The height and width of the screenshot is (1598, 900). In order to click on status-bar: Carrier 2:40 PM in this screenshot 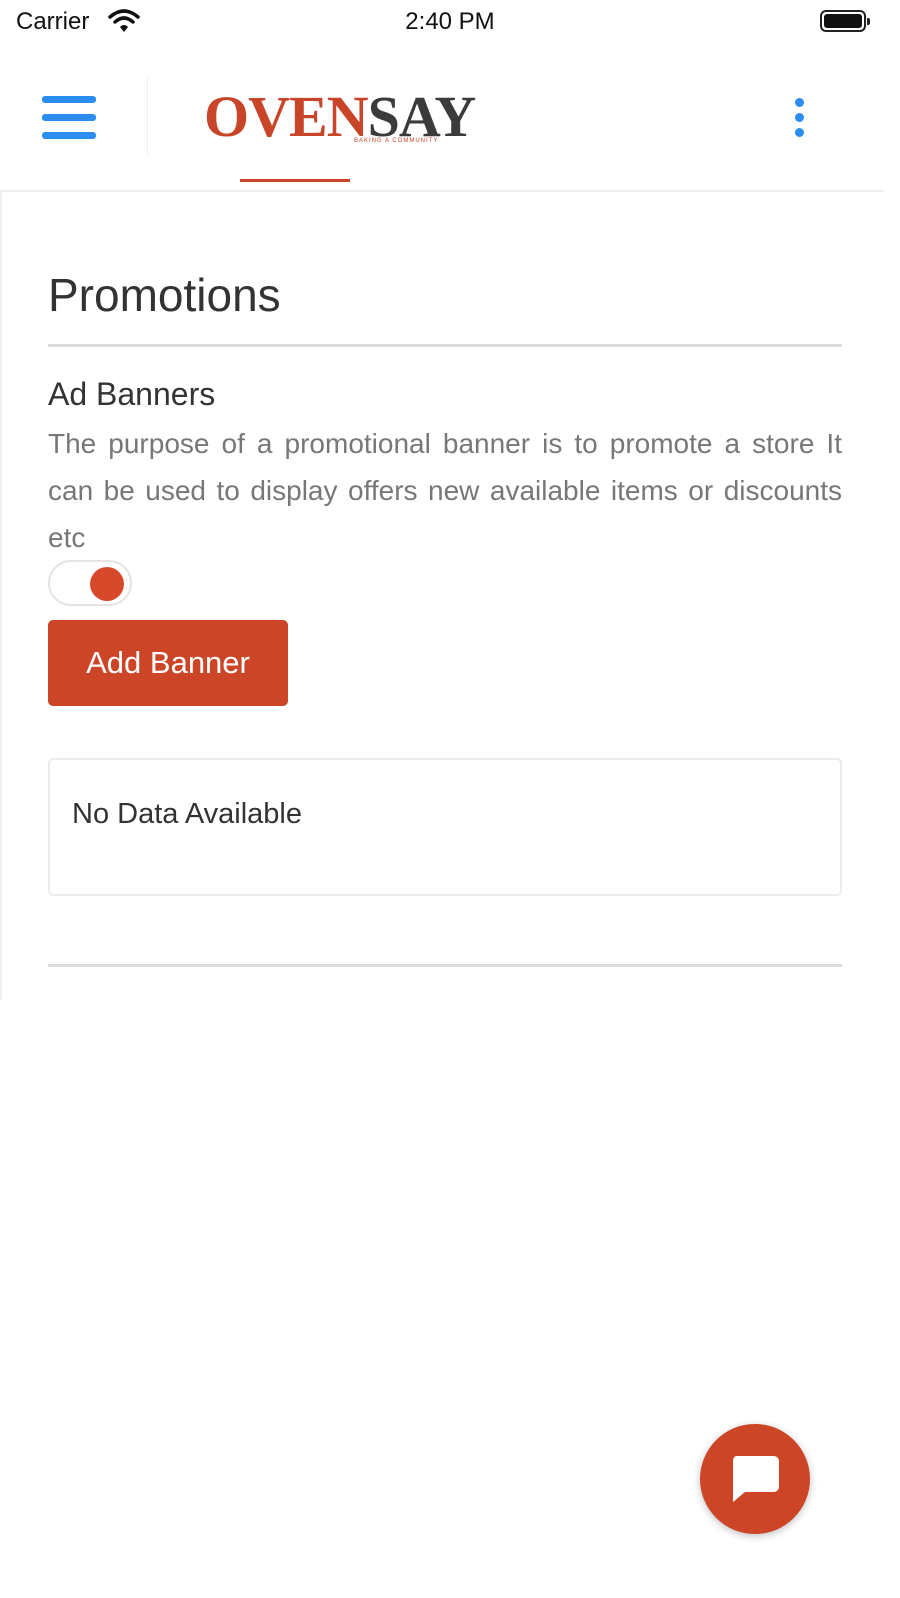, I will do `click(450, 24)`.